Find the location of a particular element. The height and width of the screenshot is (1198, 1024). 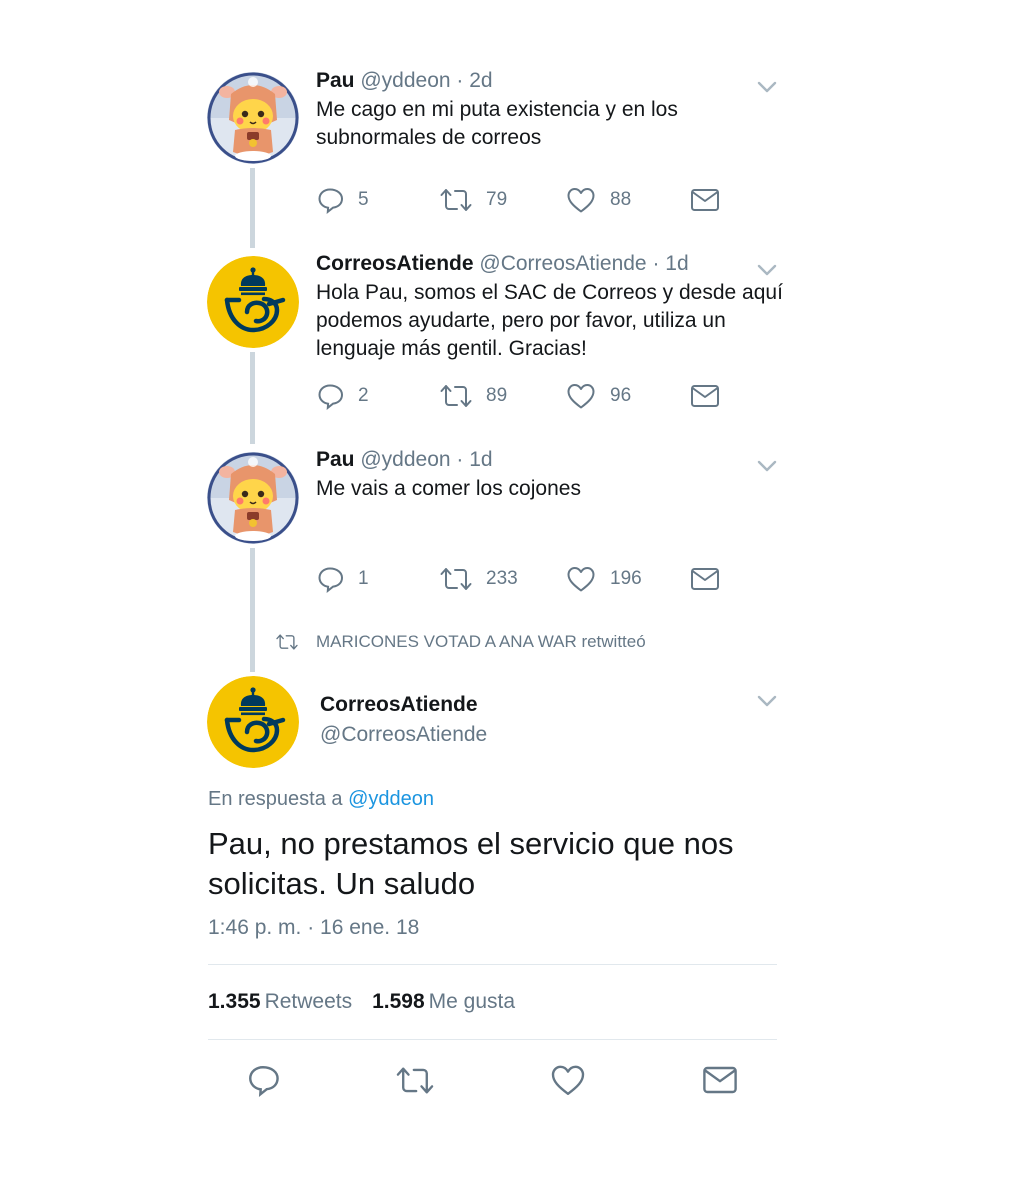

retweet-count: 79 is located at coordinates (497, 199).